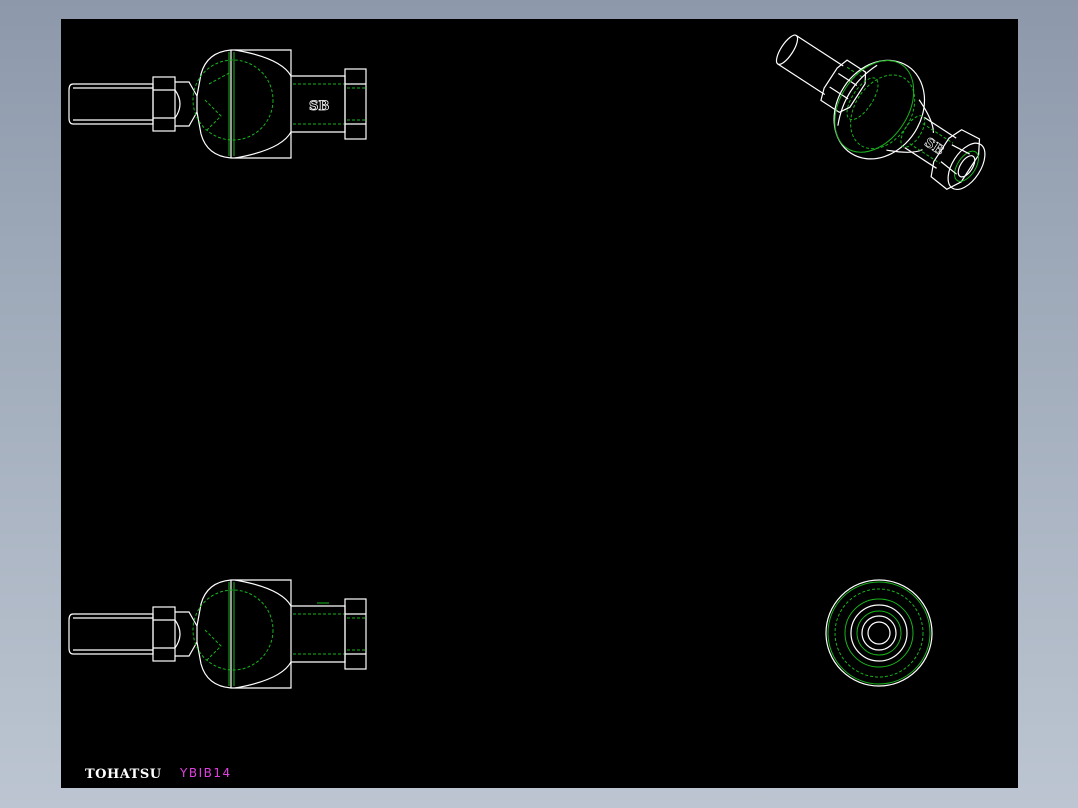 This screenshot has height=808, width=1078. Describe the element at coordinates (206, 773) in the screenshot. I see `part-code-label: YBIB14` at that location.